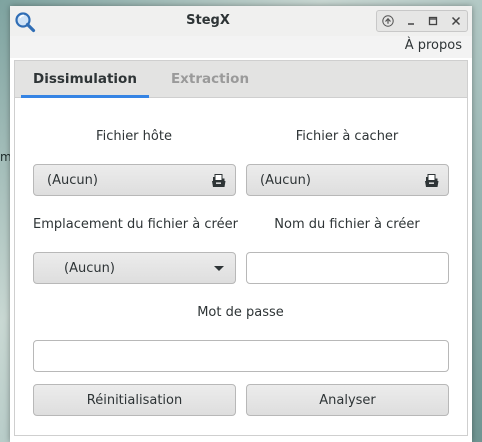 The width and height of the screenshot is (482, 442). Describe the element at coordinates (85, 79) in the screenshot. I see `tab-dissimulation: Dissimulation` at that location.